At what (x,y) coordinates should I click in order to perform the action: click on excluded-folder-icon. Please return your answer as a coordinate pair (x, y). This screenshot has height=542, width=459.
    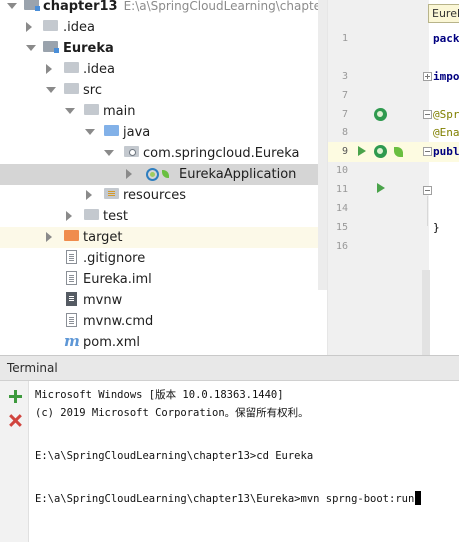
    Looking at the image, I should click on (71, 235).